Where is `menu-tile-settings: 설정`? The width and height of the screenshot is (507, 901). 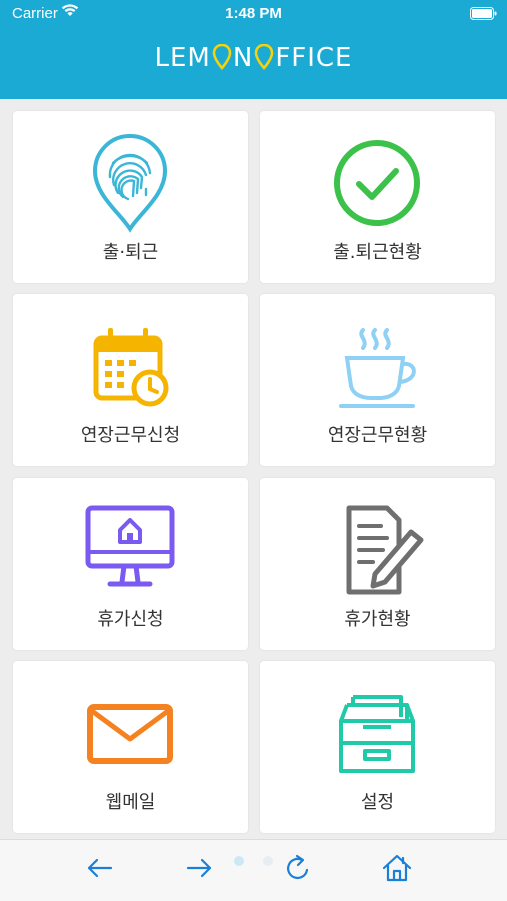
menu-tile-settings: 설정 is located at coordinates (377, 747).